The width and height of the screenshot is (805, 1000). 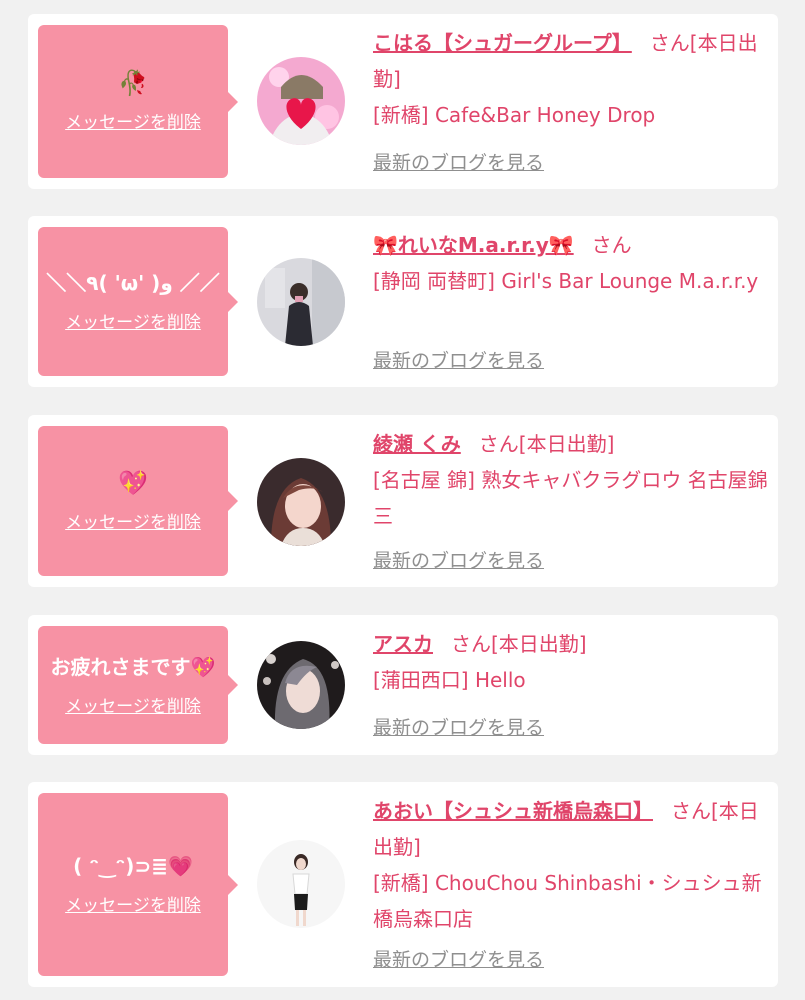 What do you see at coordinates (417, 444) in the screenshot?
I see `cast-name-link: 綾瀬 くみ` at bounding box center [417, 444].